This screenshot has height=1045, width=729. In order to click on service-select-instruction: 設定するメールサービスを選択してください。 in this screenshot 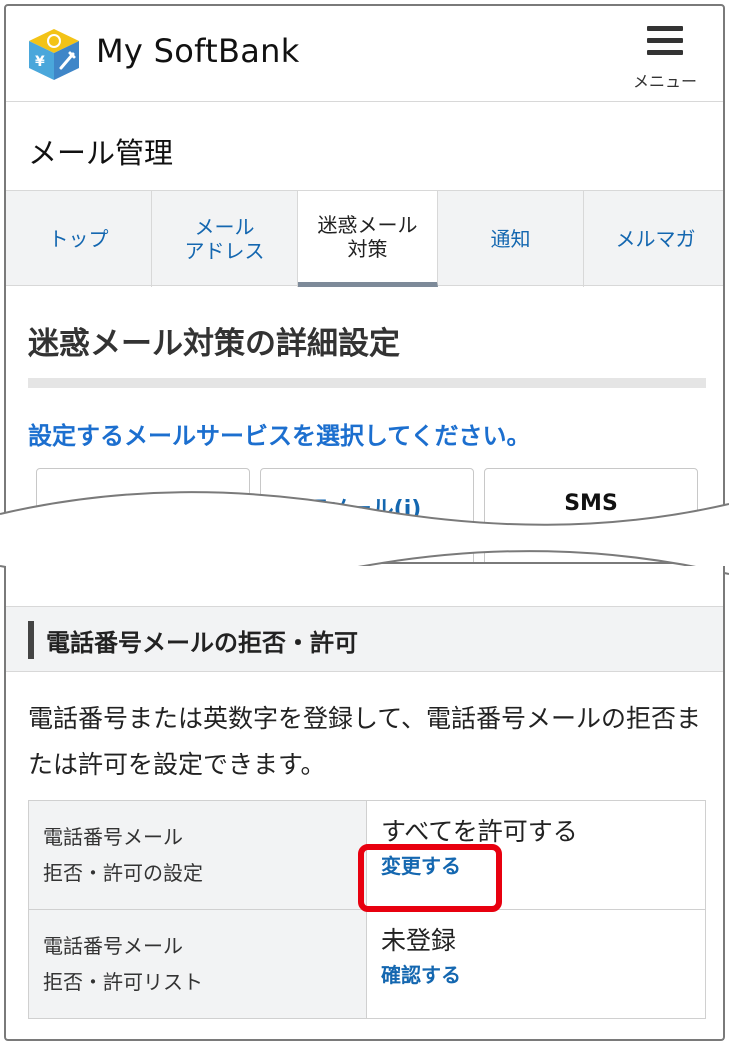, I will do `click(279, 436)`.